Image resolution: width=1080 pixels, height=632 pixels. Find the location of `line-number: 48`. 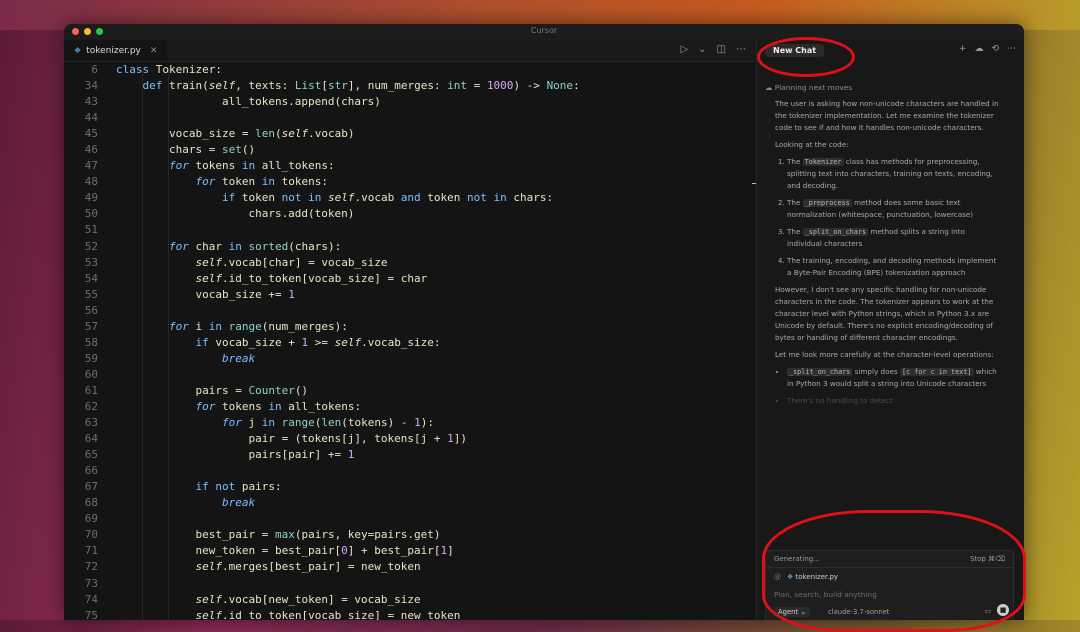

line-number: 48 is located at coordinates (91, 182).